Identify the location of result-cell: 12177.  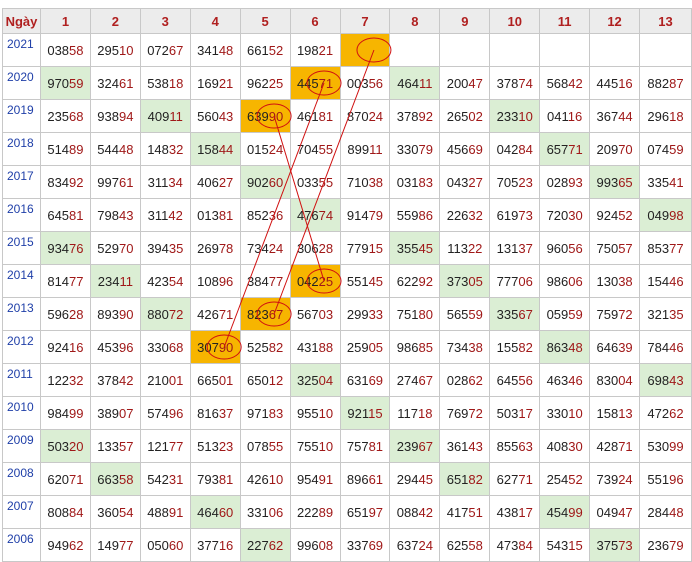
(165, 446).